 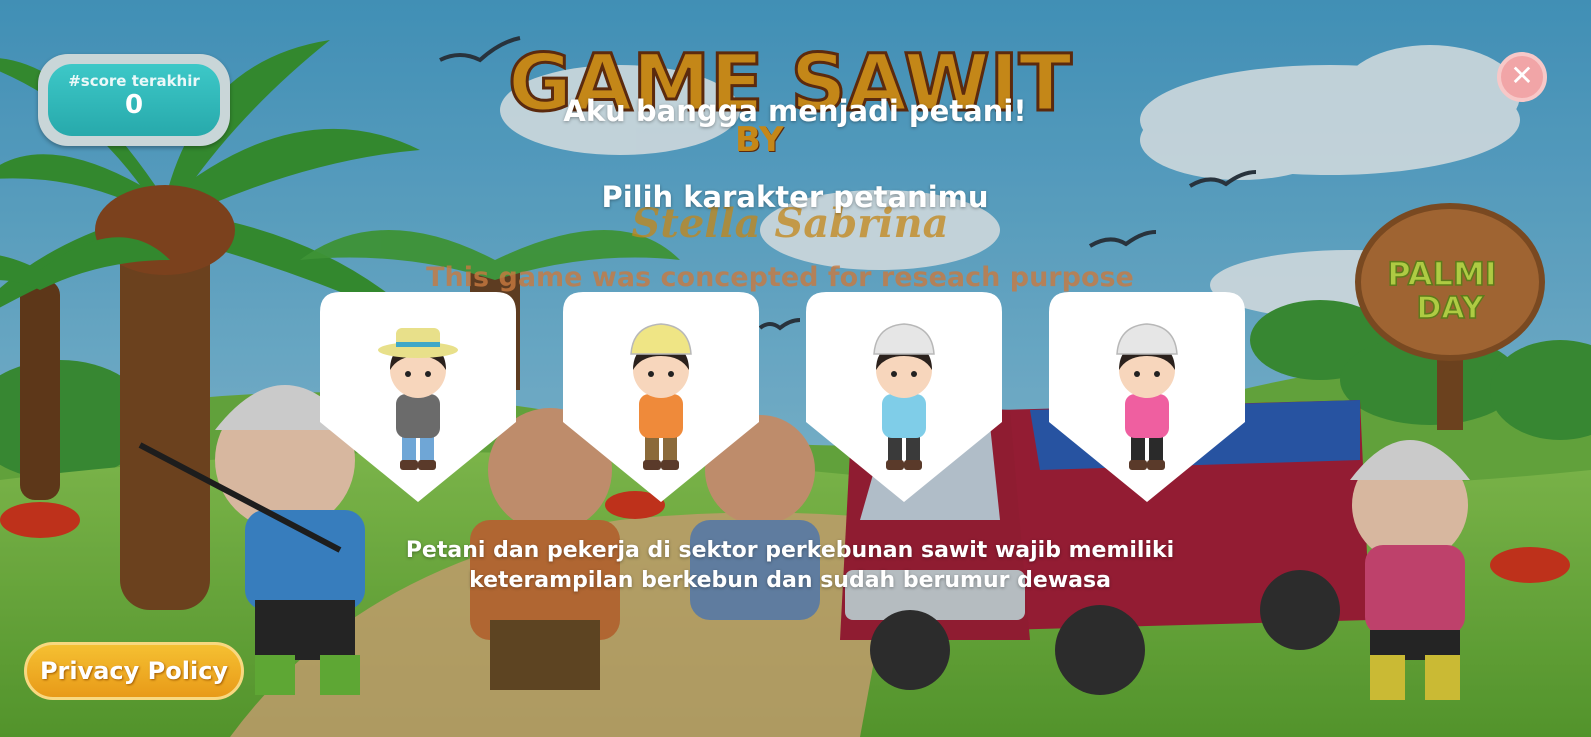 What do you see at coordinates (795, 197) in the screenshot?
I see `dialog-prompt: Pilih karakter petanimu` at bounding box center [795, 197].